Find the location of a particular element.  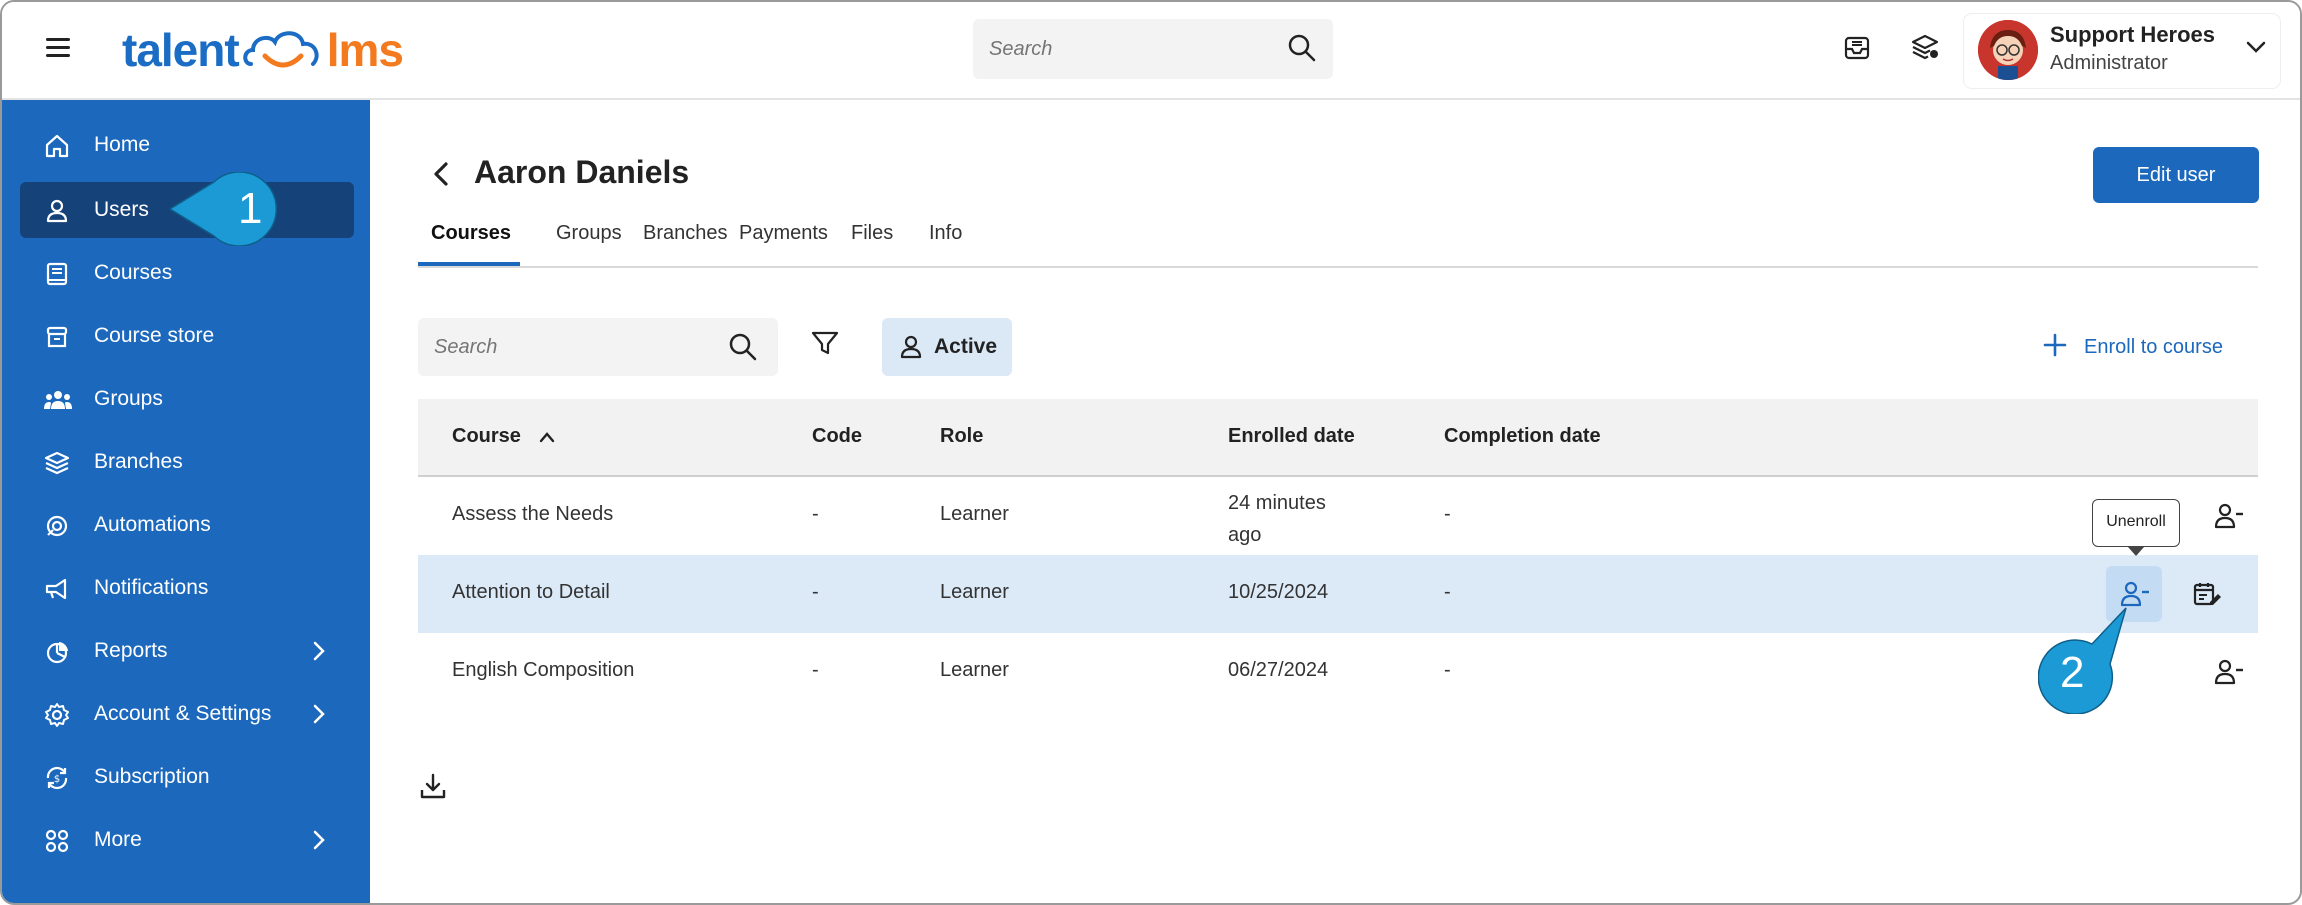

sidebar-item-courses: Courses is located at coordinates (187, 273).